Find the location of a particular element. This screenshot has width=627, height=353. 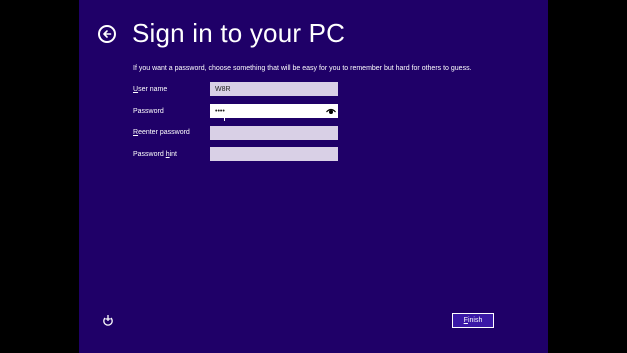

reenter-password-label: Reenter password is located at coordinates (161, 132).